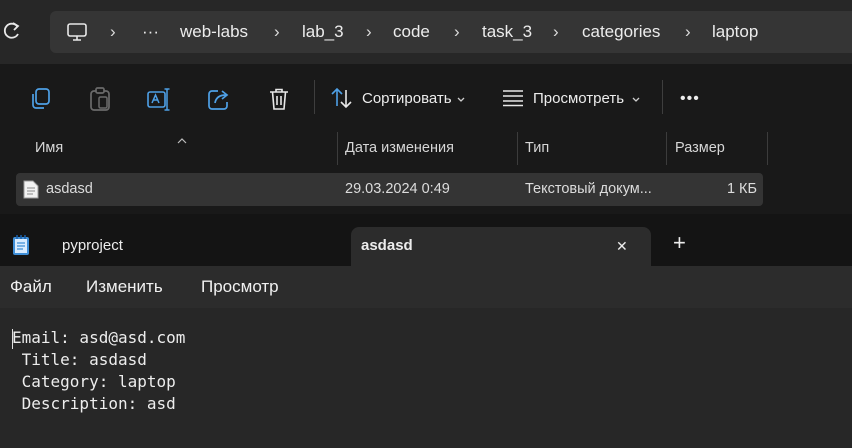 This screenshot has width=852, height=448. I want to click on share-icon, so click(219, 99).